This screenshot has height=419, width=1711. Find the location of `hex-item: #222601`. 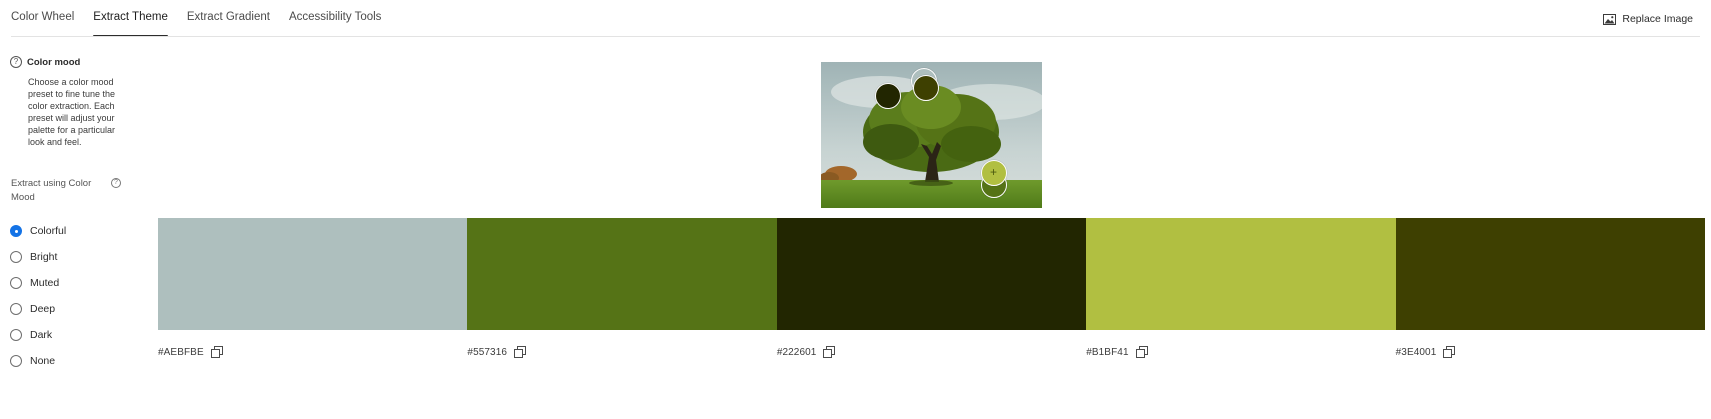

hex-item: #222601 is located at coordinates (931, 352).